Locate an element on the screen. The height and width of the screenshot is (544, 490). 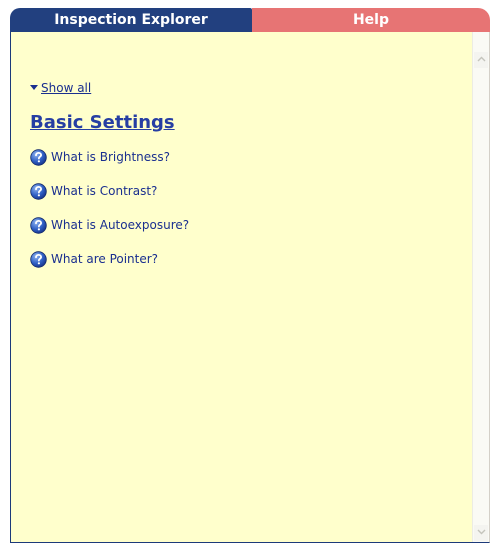
question-item-pointer: What are Pointer? is located at coordinates (109, 259).